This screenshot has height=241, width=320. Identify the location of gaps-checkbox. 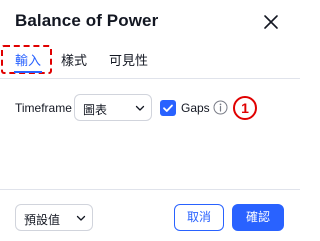
(168, 108).